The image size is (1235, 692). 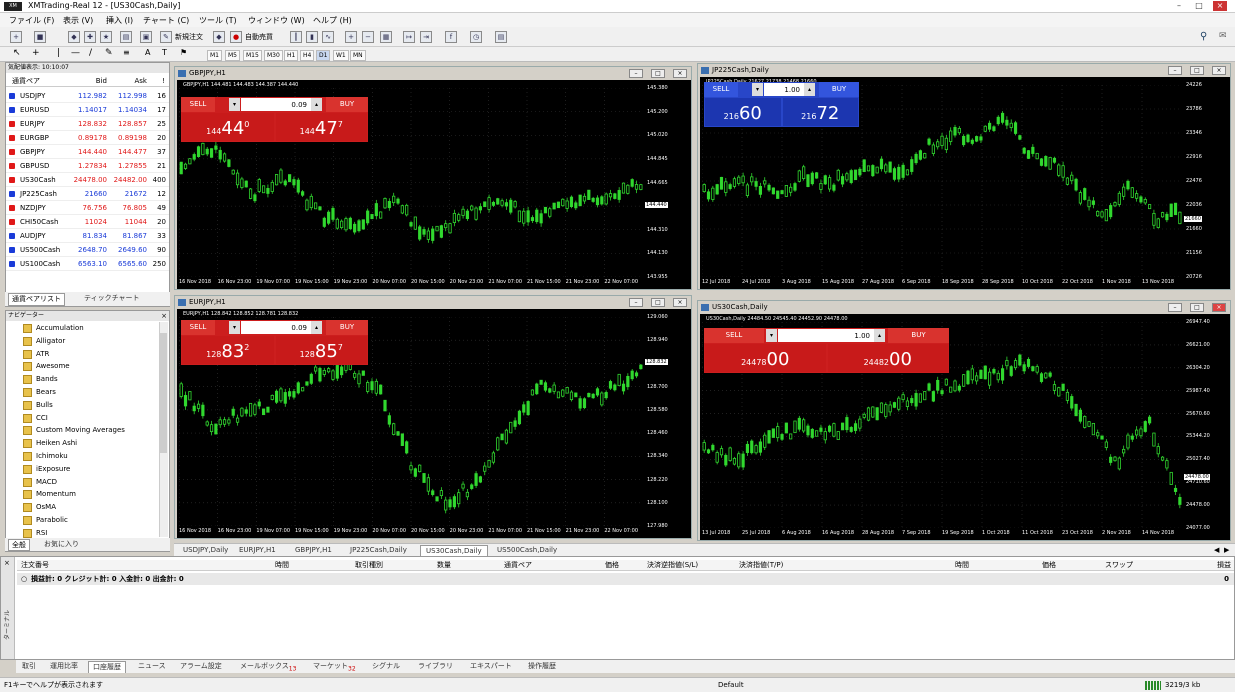 I want to click on navigator-indicator: ATR, so click(x=36, y=354).